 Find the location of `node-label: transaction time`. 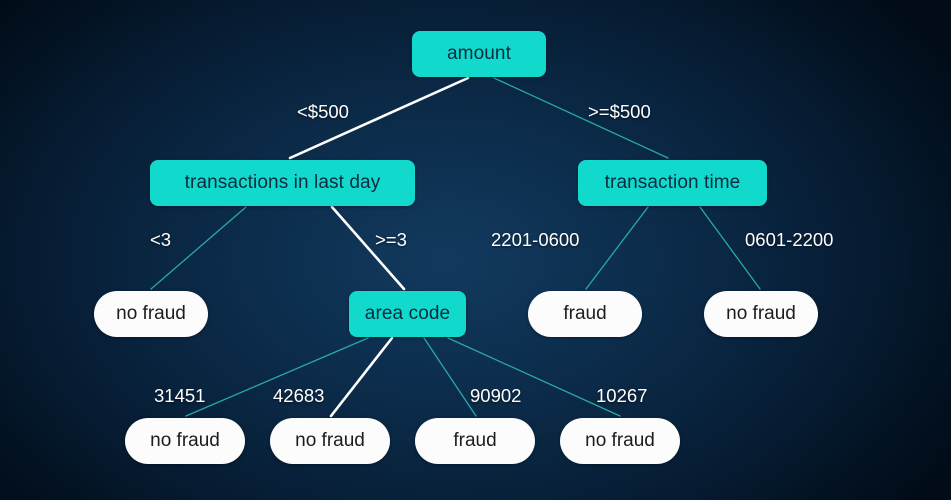

node-label: transaction time is located at coordinates (672, 182).